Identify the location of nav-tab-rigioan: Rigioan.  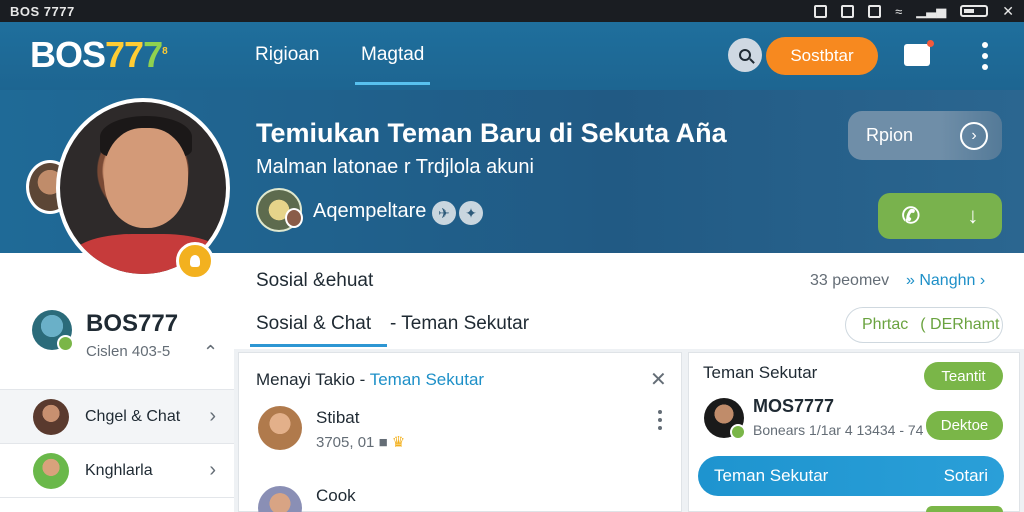
(287, 55).